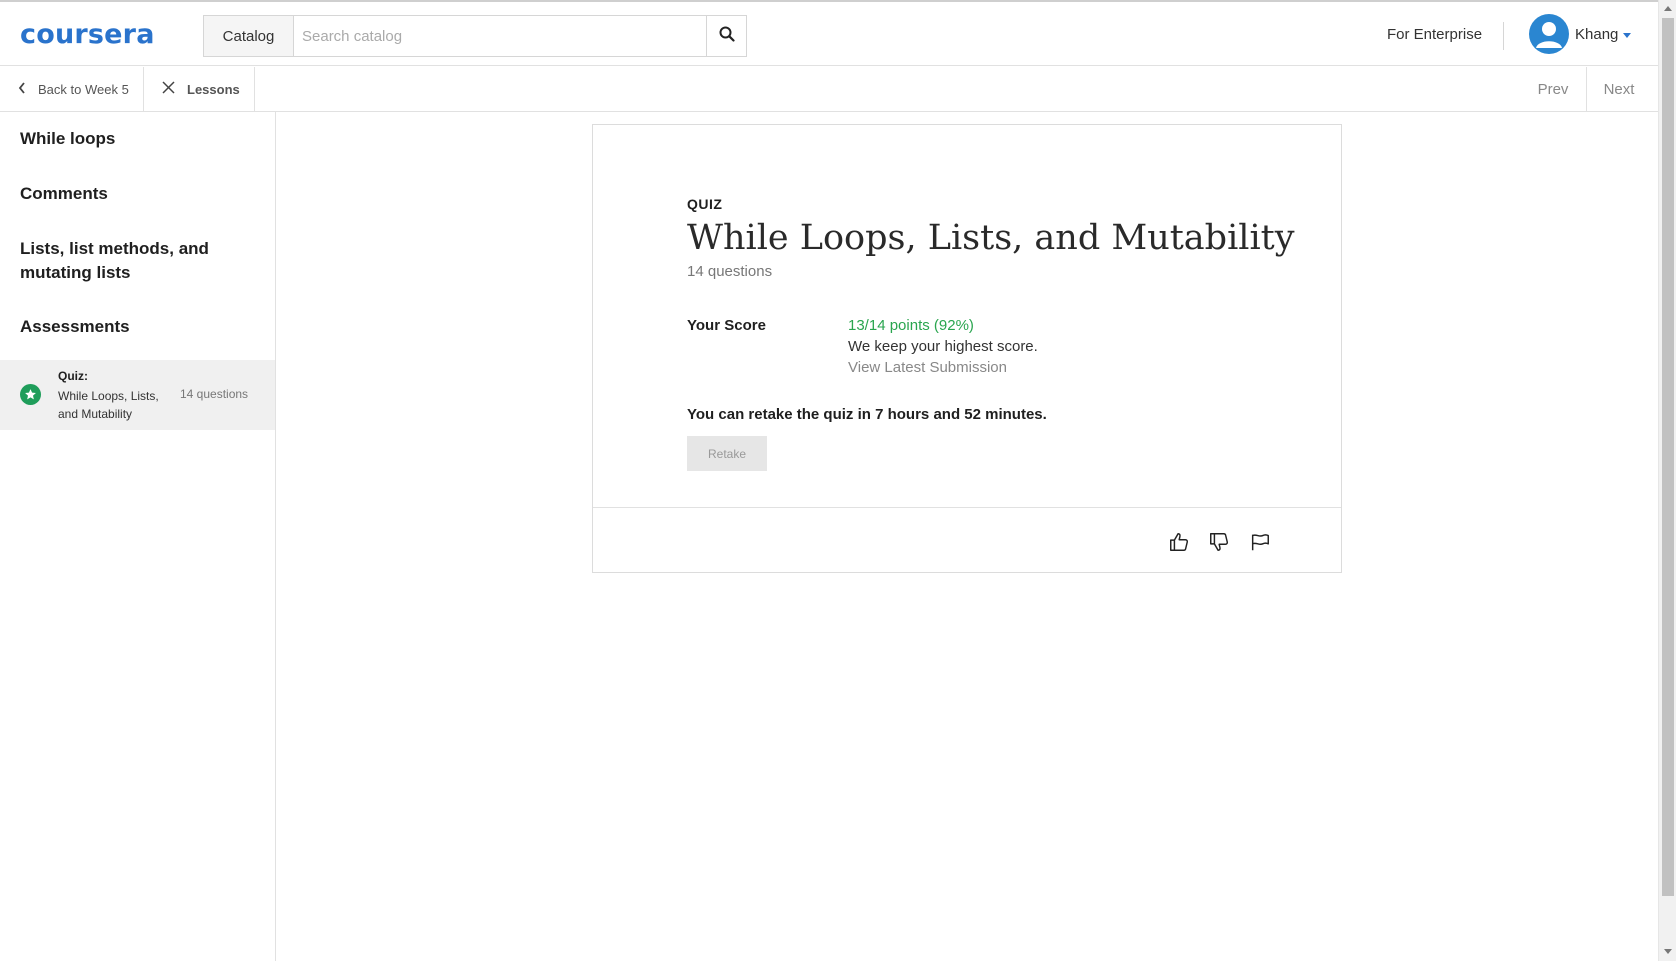 Image resolution: width=1676 pixels, height=961 pixels. Describe the element at coordinates (829, 89) in the screenshot. I see `lesson-navigation-bar: Back to Week 5 Lessons Prev Next` at that location.